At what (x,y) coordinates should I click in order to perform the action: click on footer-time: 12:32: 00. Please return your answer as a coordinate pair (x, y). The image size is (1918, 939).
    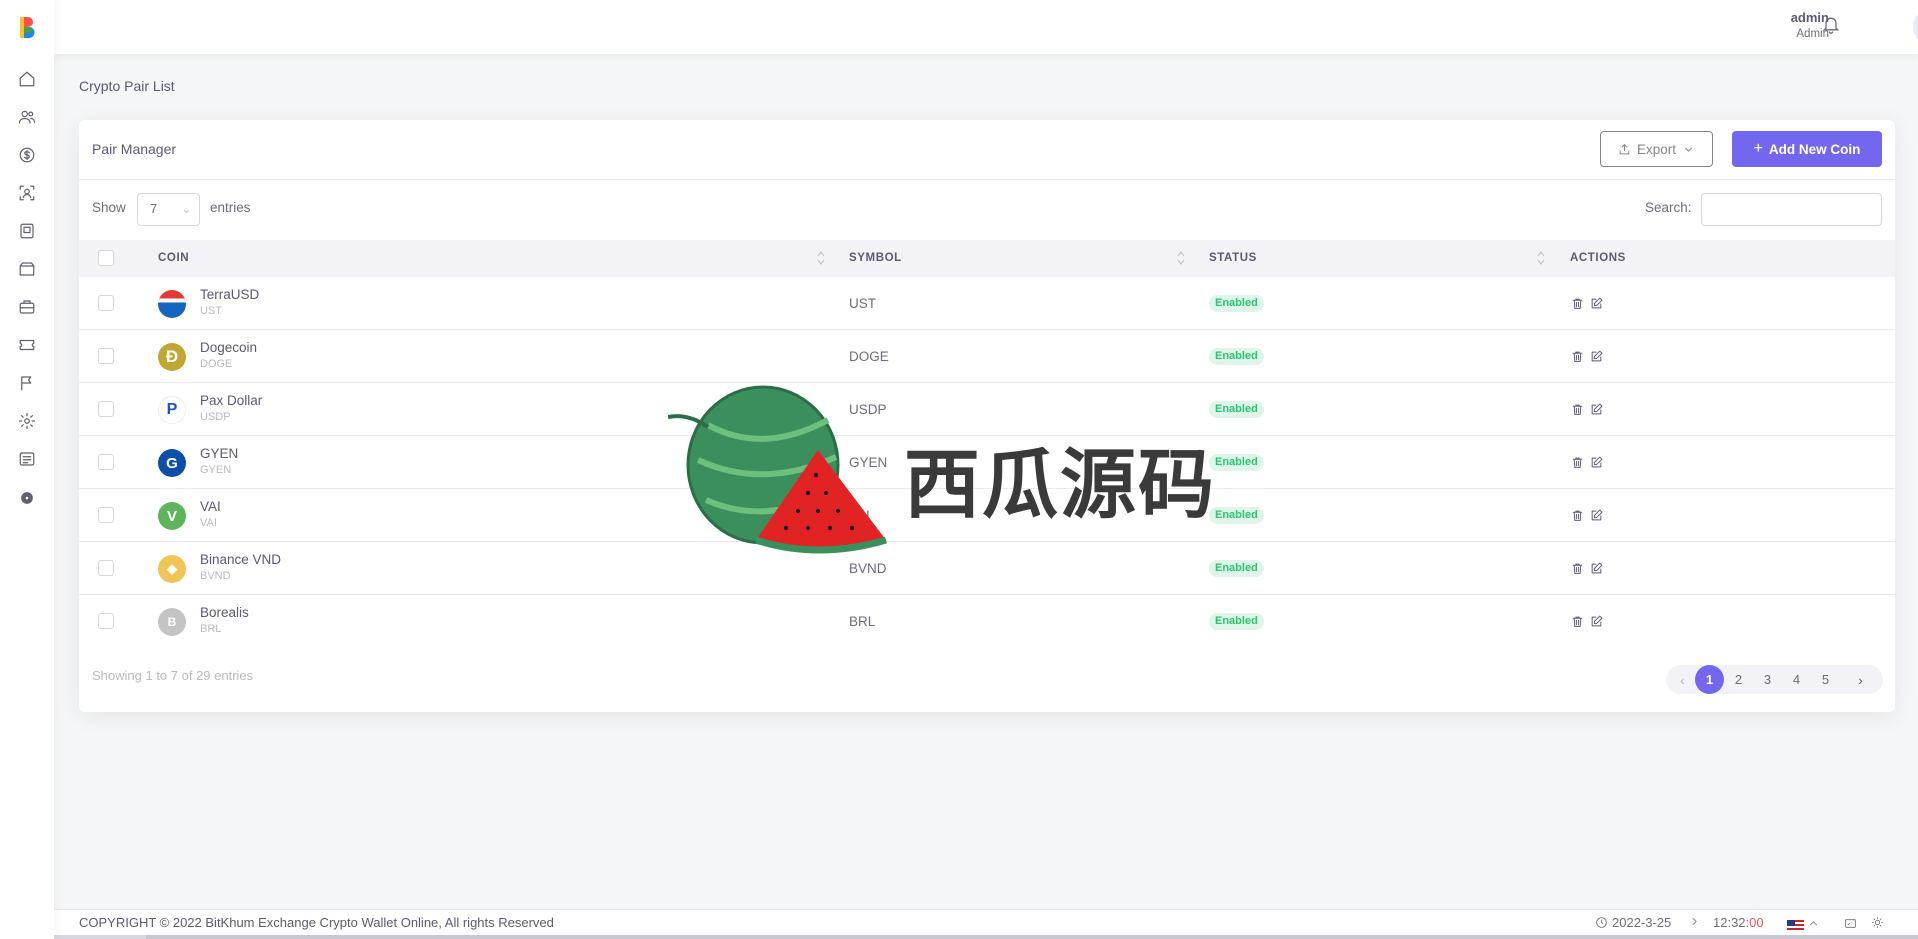
    Looking at the image, I should click on (1738, 922).